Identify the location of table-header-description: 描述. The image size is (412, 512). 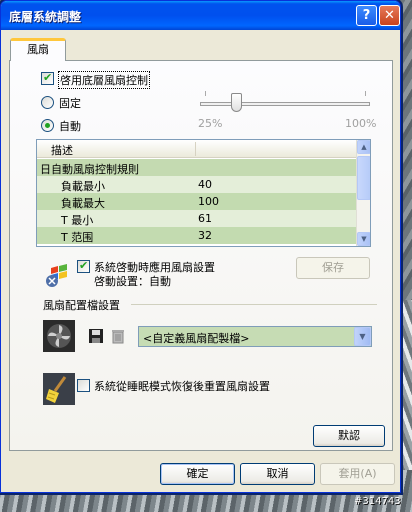
(62, 150).